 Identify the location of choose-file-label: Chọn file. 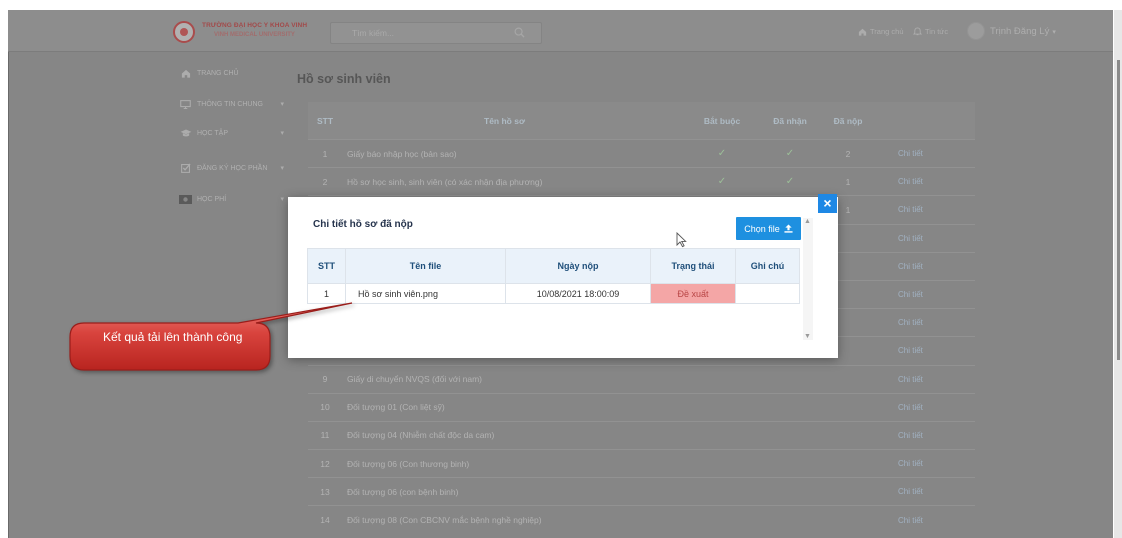
(762, 228).